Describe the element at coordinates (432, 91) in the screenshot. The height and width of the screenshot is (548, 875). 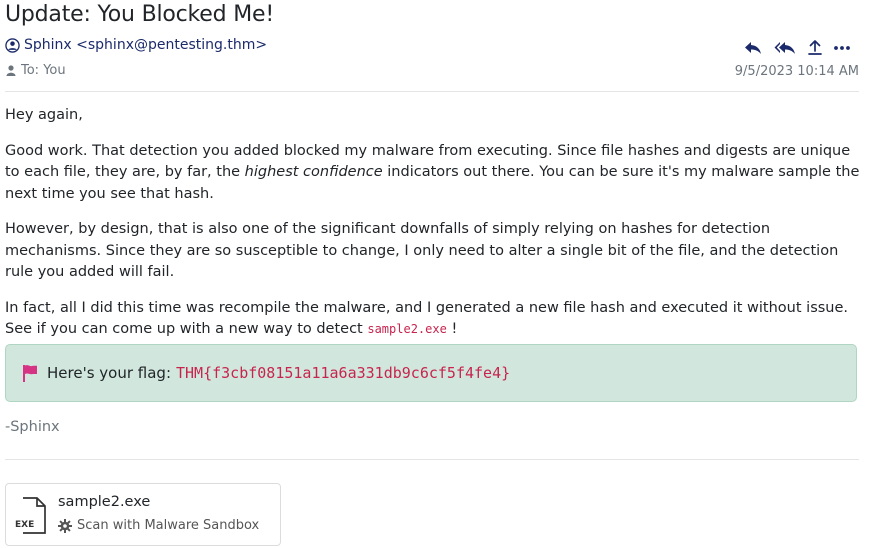
I see `header-divider` at that location.